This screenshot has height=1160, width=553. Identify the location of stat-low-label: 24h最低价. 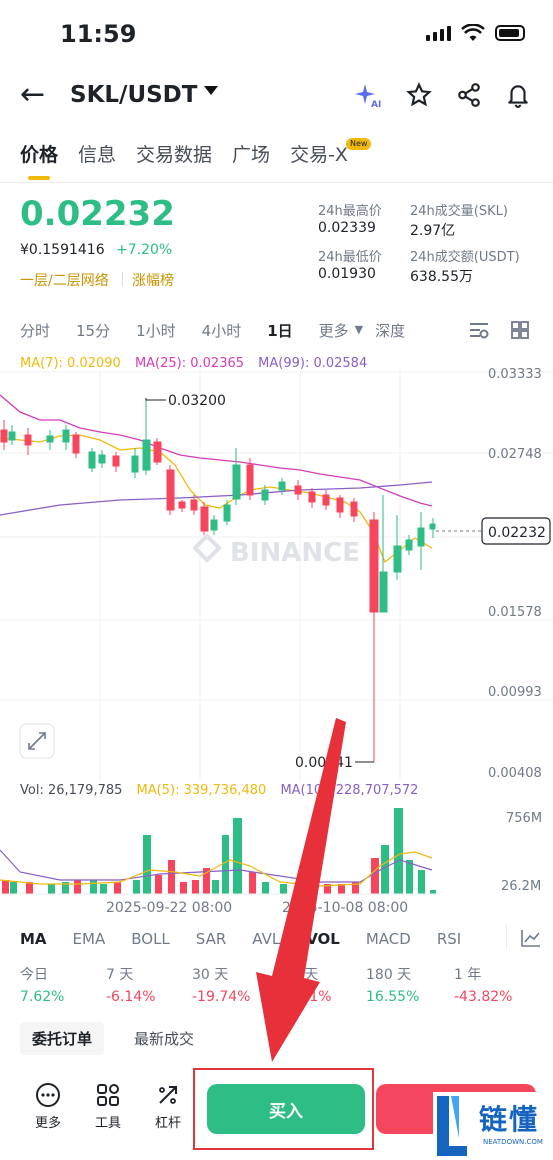
(350, 257).